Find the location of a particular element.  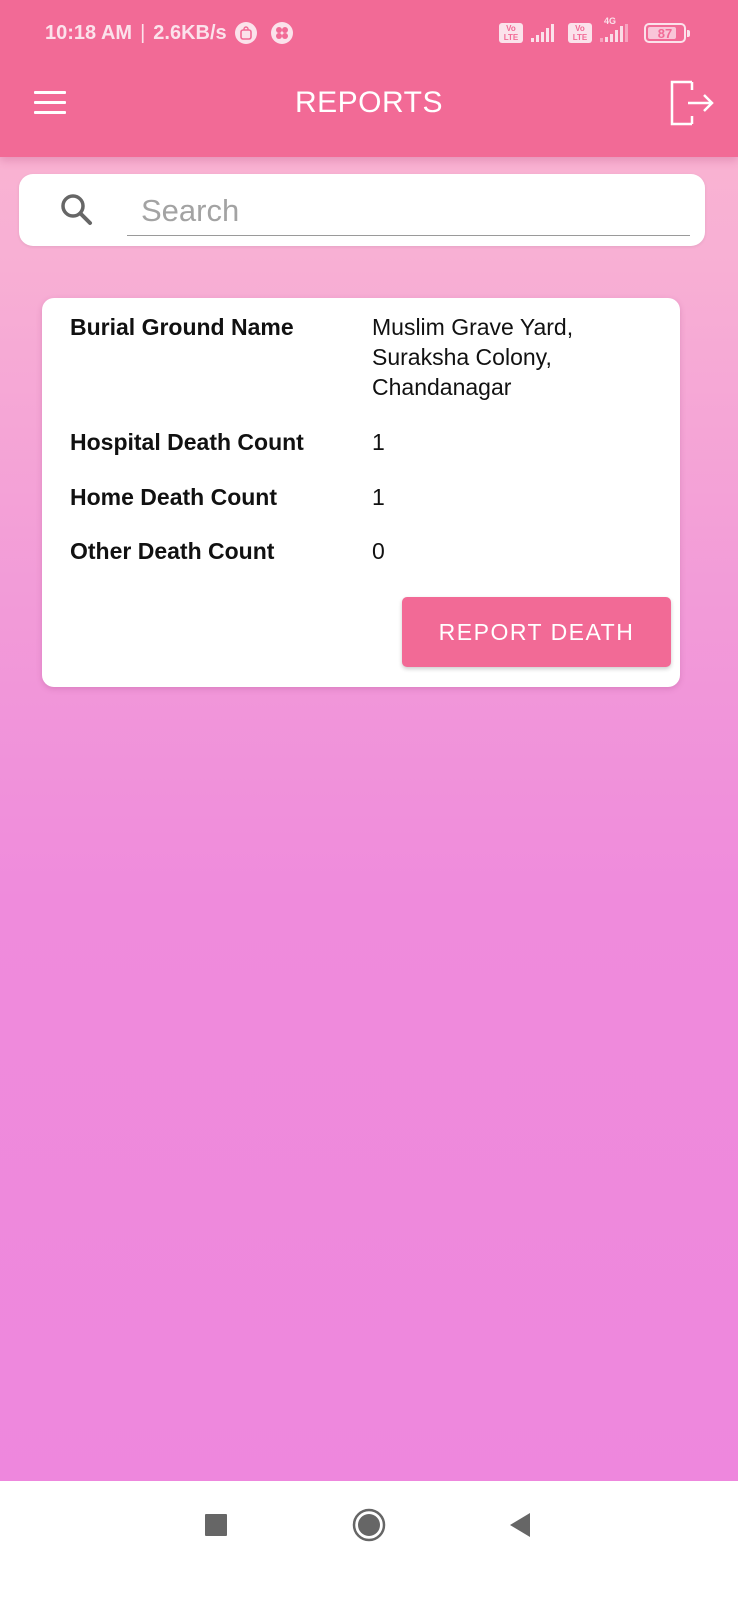

logout-icon is located at coordinates (692, 103).